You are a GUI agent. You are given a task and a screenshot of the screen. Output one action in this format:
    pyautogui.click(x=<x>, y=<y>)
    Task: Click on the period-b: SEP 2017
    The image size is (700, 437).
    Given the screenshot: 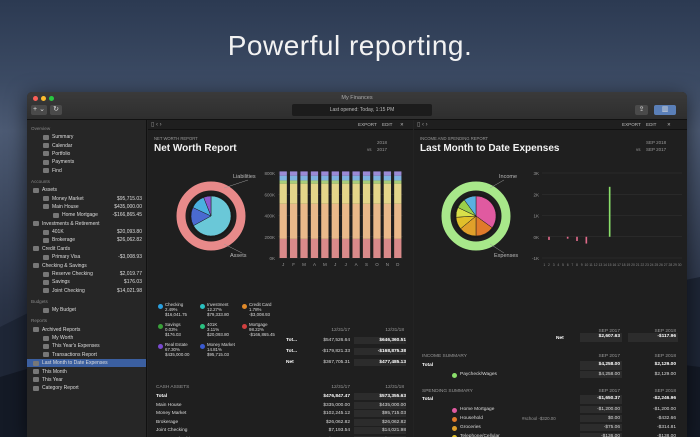 What is the action you would take?
    pyautogui.click(x=656, y=149)
    